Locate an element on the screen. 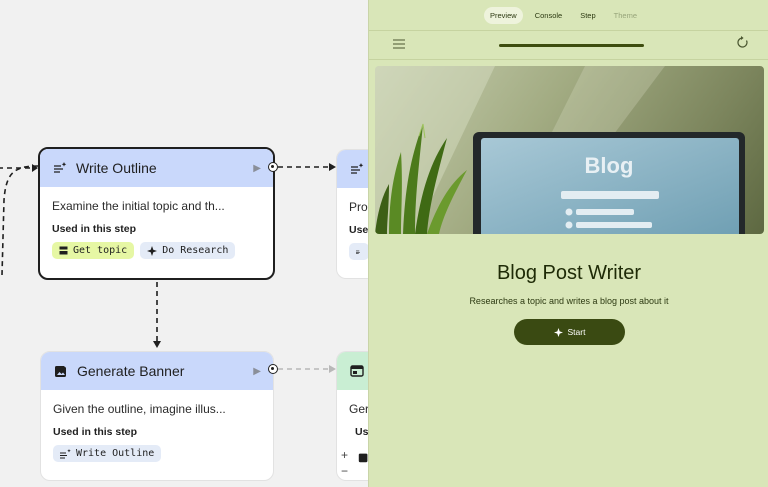  refresh-icon is located at coordinates (743, 45).